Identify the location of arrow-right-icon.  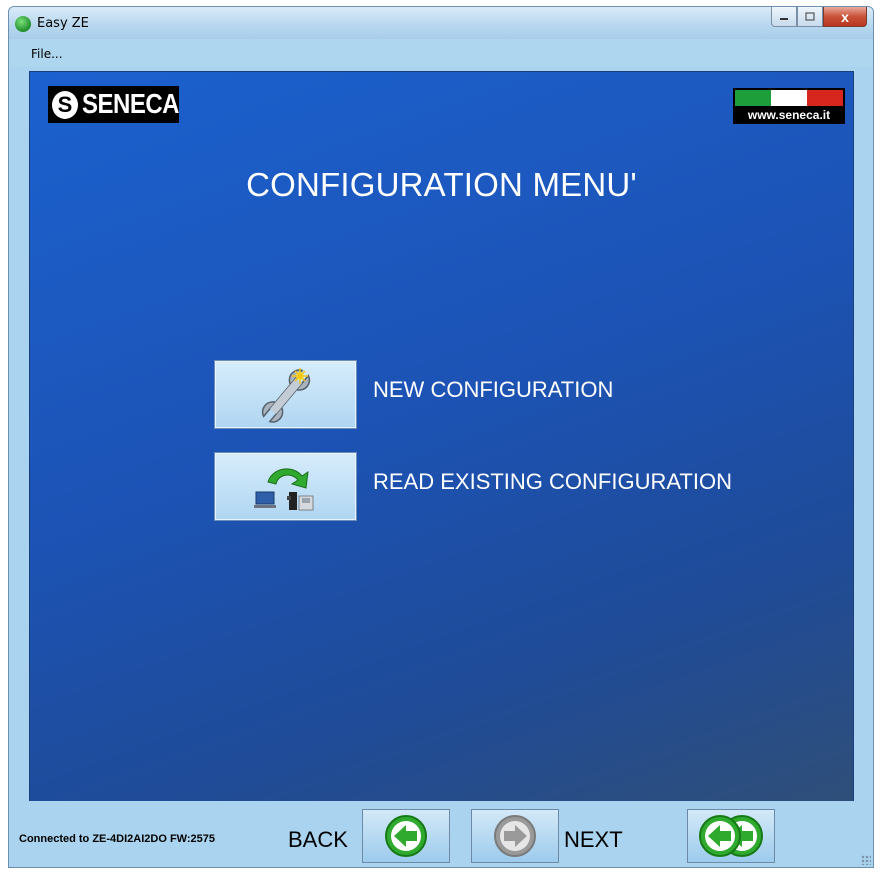
(515, 836).